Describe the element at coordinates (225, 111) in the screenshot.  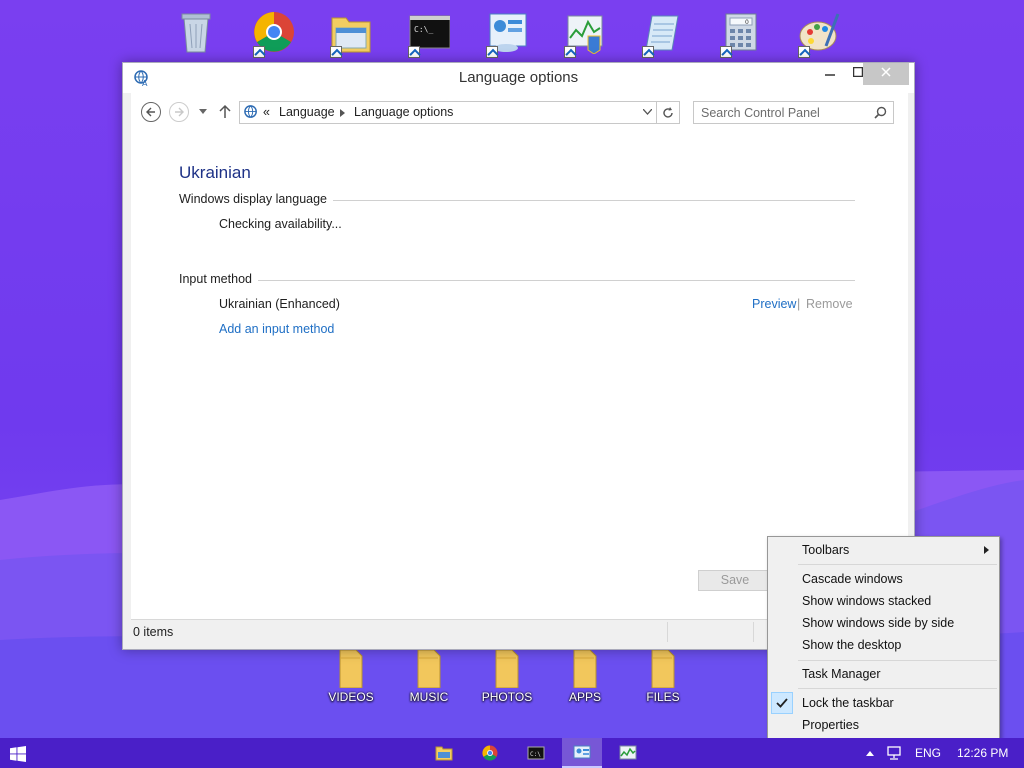
I see `up-arrow-icon` at that location.